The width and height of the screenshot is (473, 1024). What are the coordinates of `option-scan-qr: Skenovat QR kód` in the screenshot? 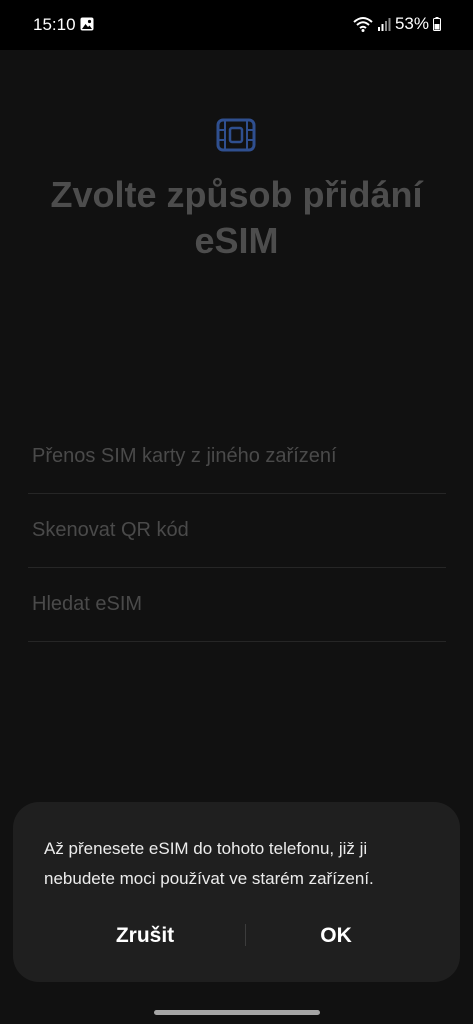 It's located at (237, 531).